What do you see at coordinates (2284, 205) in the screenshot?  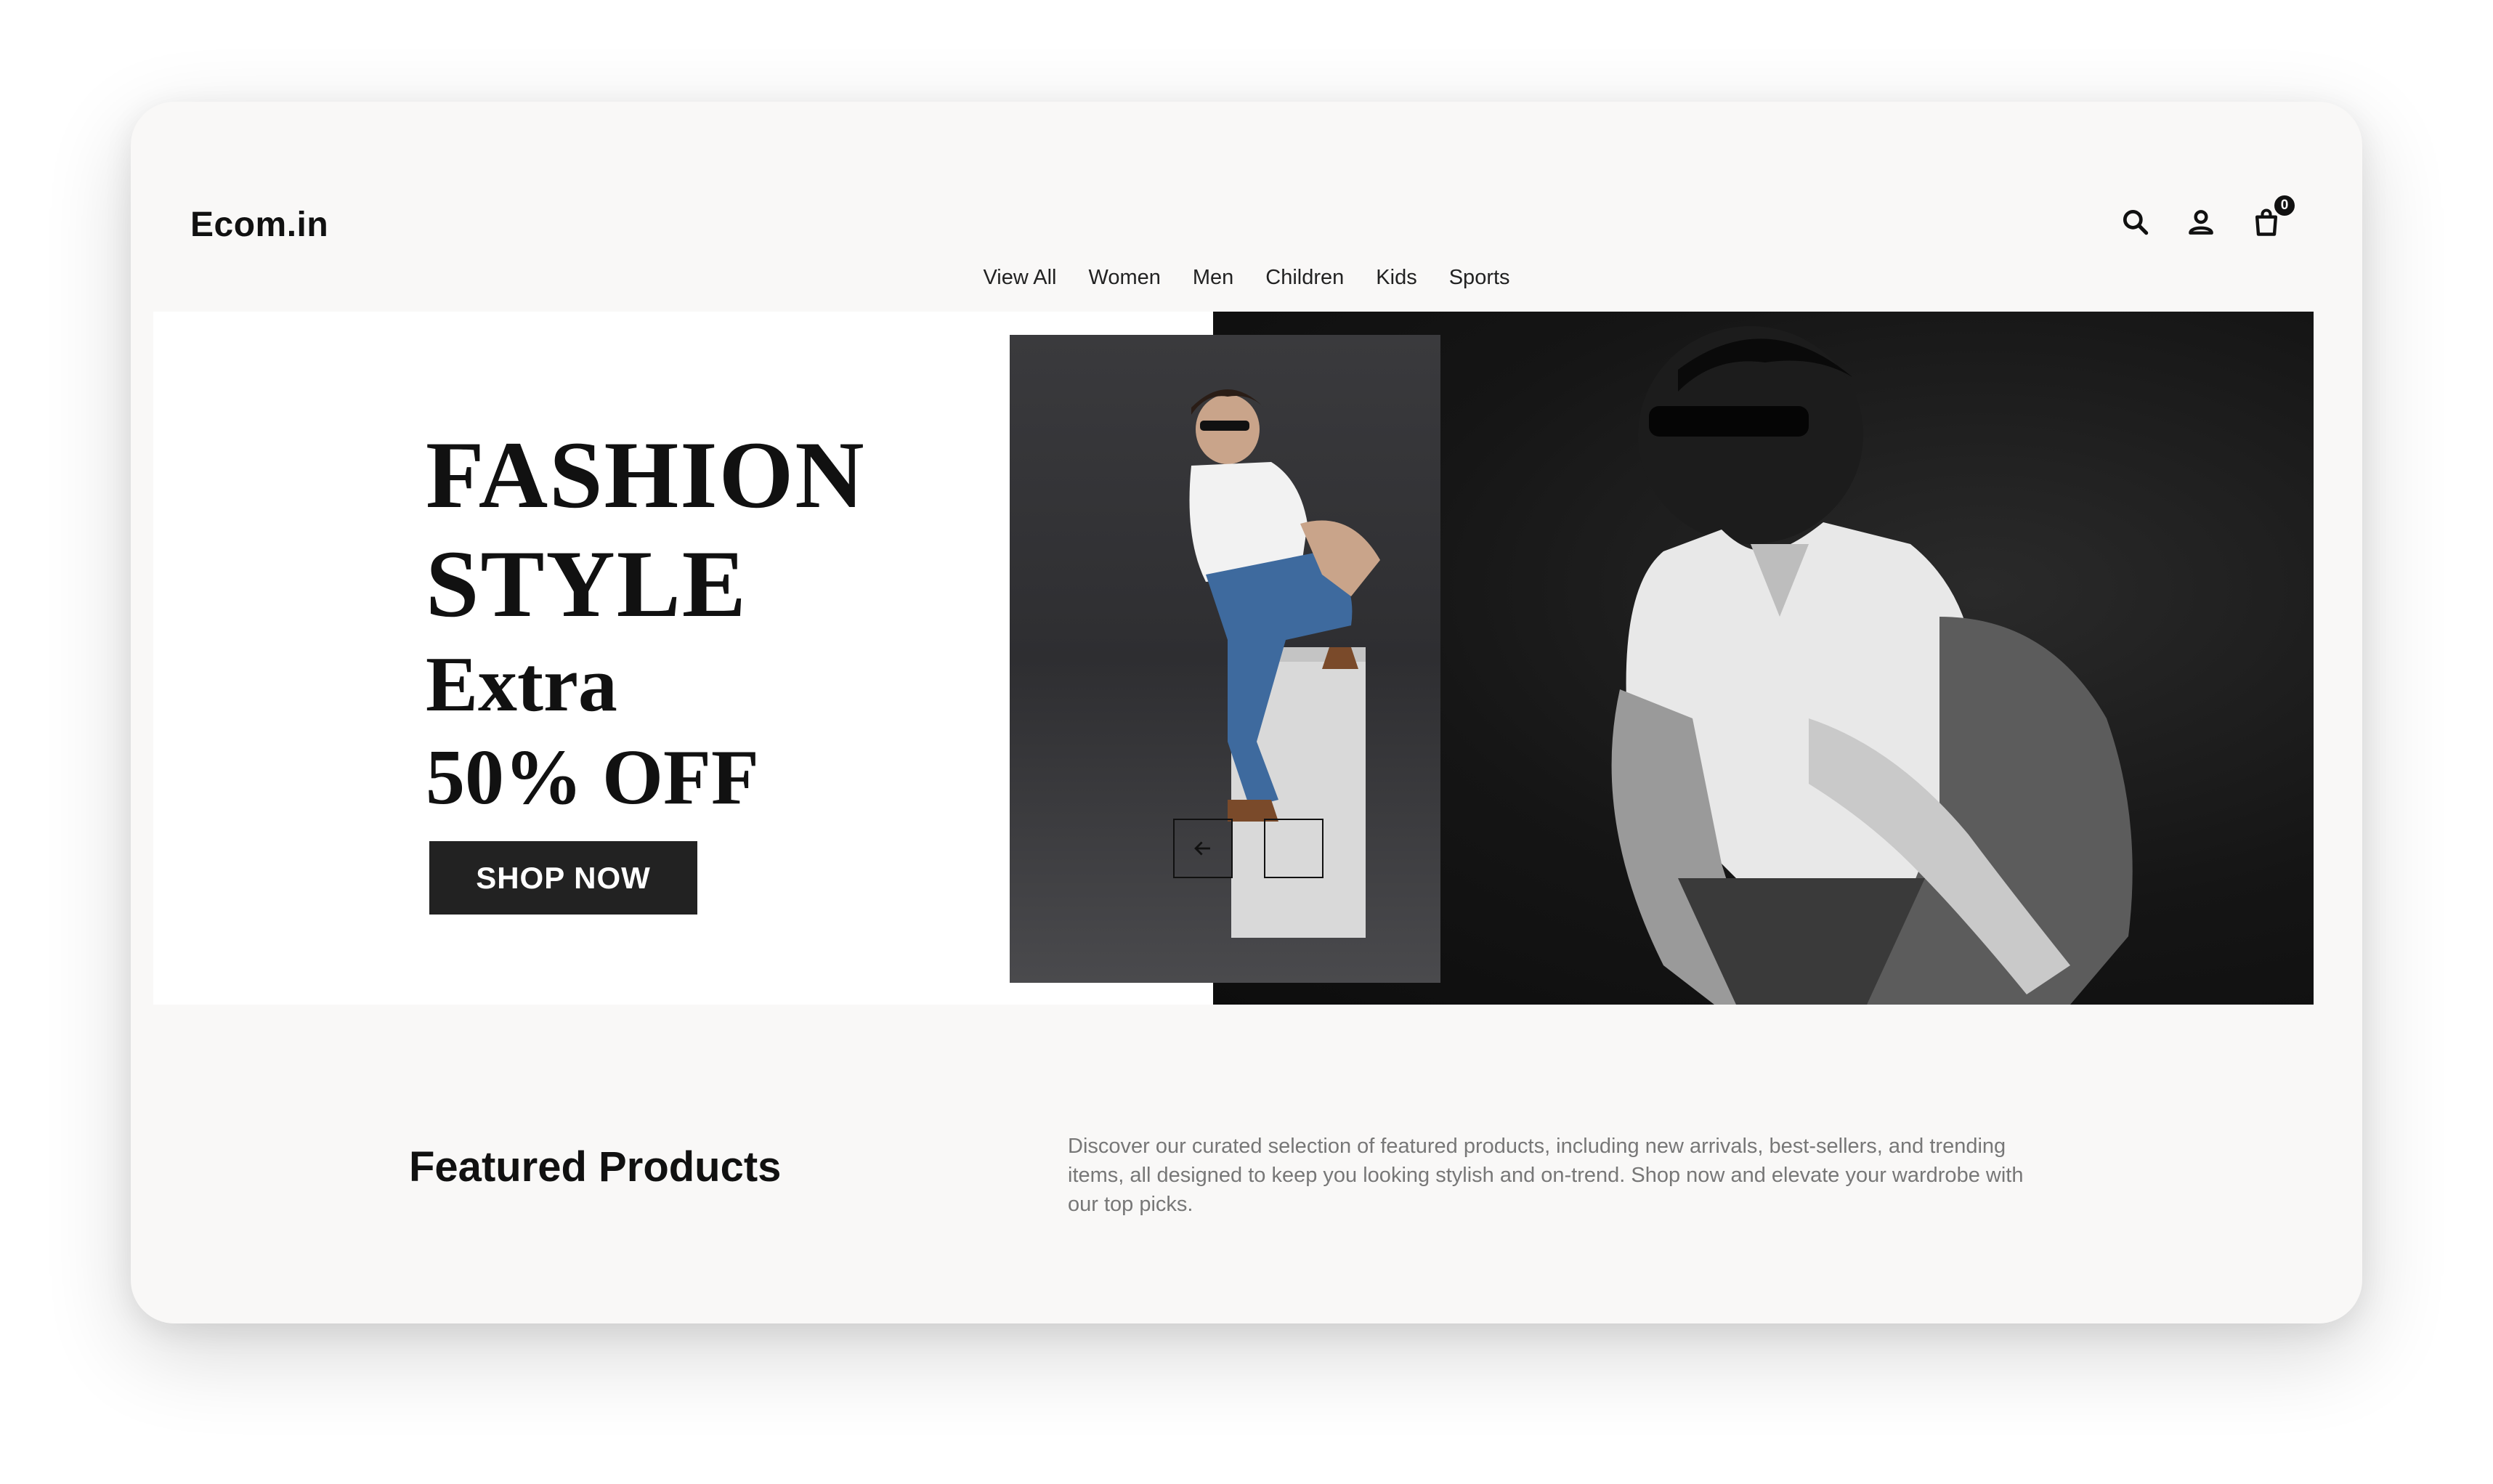 I see `cart-count-badge: 0` at bounding box center [2284, 205].